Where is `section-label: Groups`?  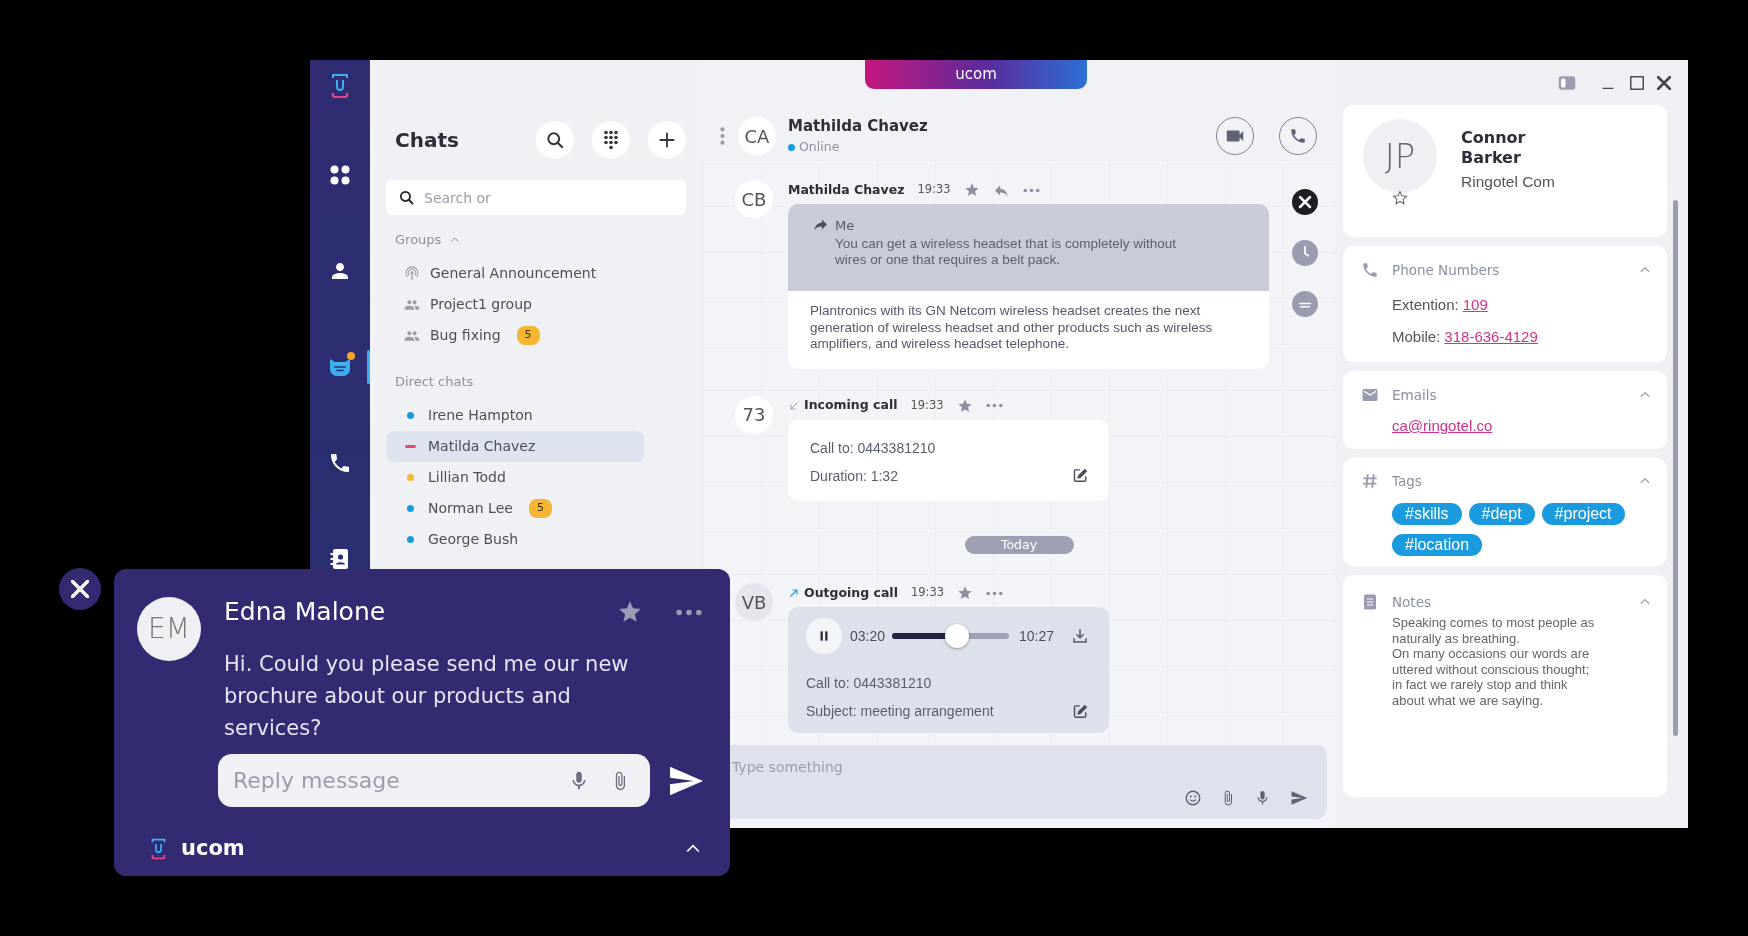 section-label: Groups is located at coordinates (418, 240).